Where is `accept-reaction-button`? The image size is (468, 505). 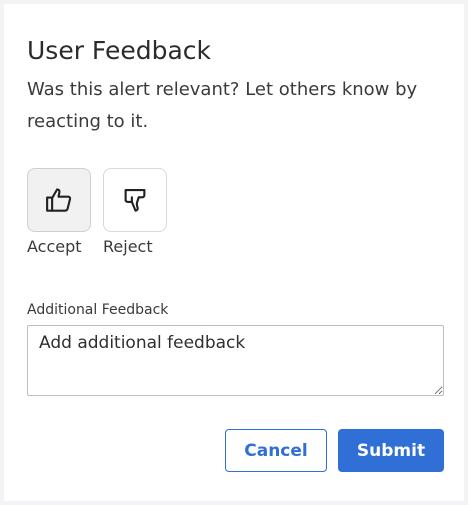 accept-reaction-button is located at coordinates (59, 200).